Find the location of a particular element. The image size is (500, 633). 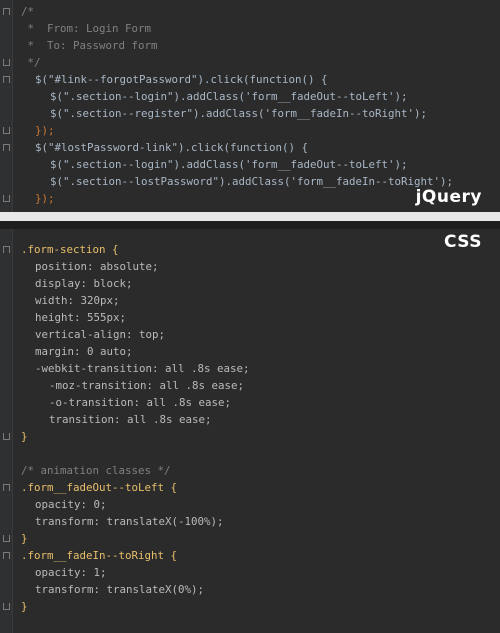

code-line: /* animation classes */ is located at coordinates (85, 470).